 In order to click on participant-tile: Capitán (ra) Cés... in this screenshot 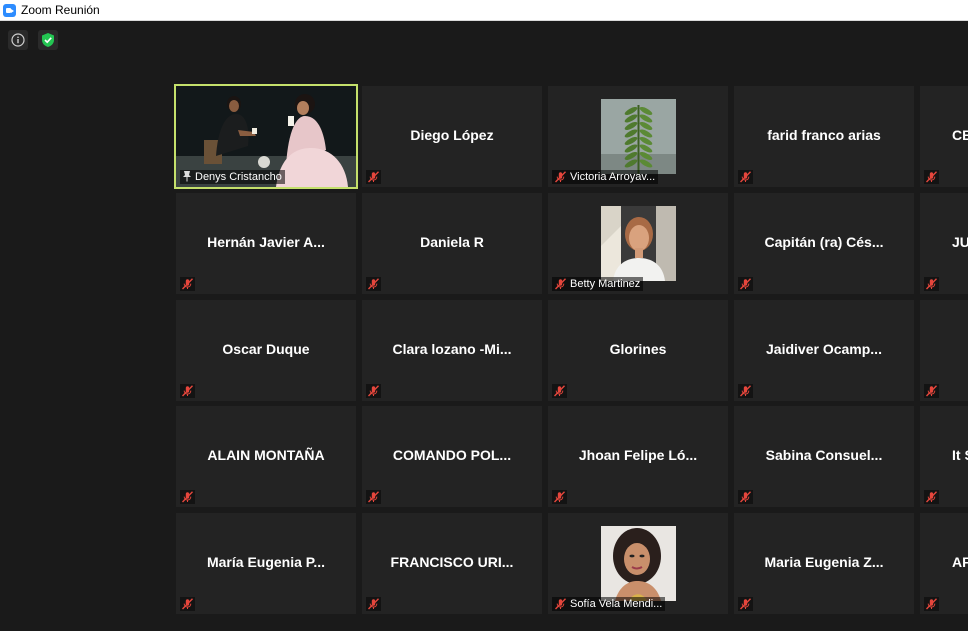, I will do `click(824, 243)`.